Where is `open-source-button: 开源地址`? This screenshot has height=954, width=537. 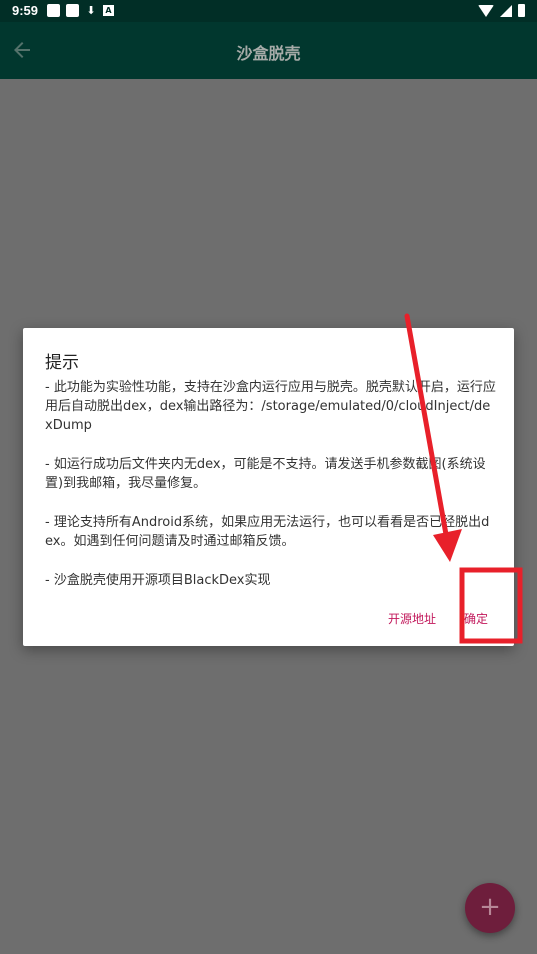
open-source-button: 开源地址 is located at coordinates (412, 618).